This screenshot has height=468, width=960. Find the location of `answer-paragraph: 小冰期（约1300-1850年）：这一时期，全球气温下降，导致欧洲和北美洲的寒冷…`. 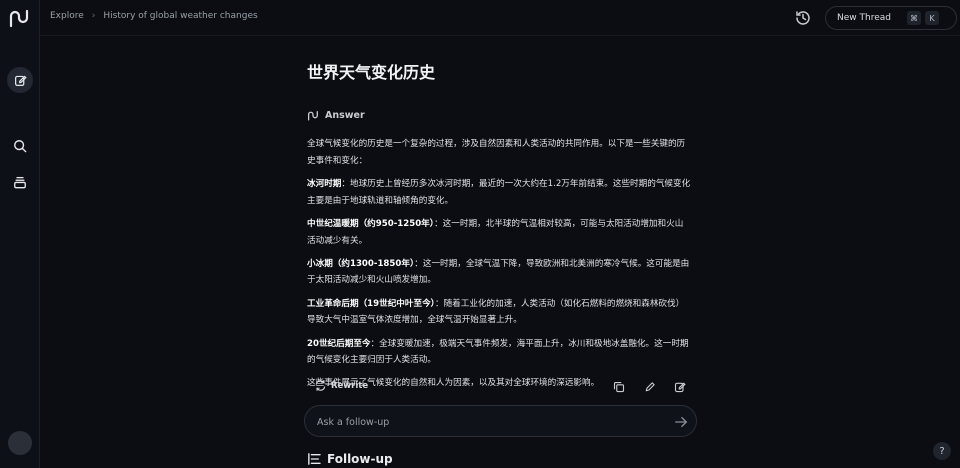

answer-paragraph: 小冰期（约1300-1850年）：这一时期，全球气温下降，导致欧洲和北美洲的寒冷… is located at coordinates (499, 272).